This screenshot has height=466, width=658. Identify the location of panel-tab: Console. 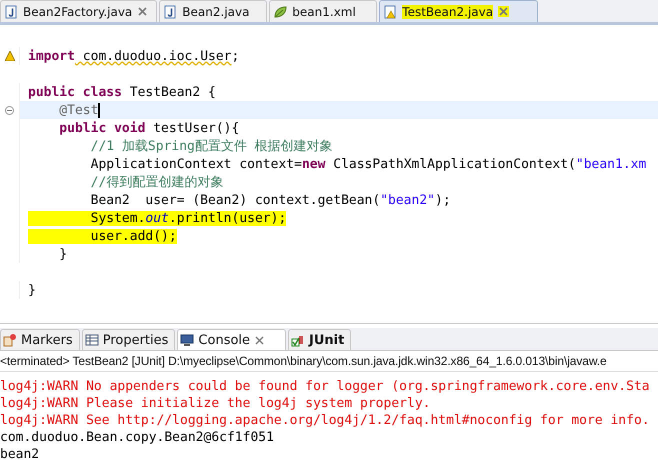
(231, 339).